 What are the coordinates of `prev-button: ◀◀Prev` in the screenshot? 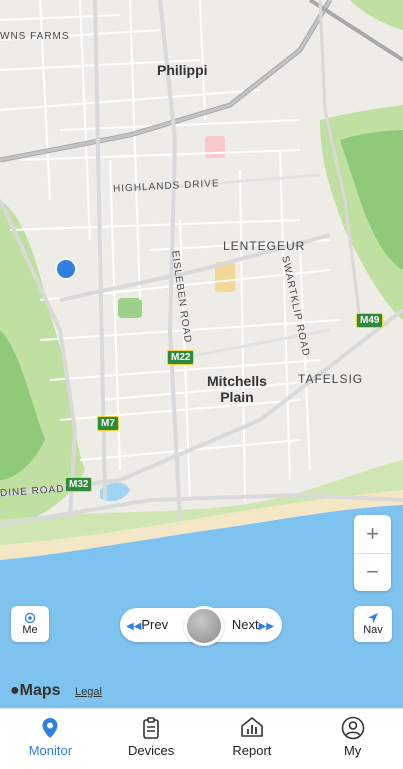 It's located at (147, 624).